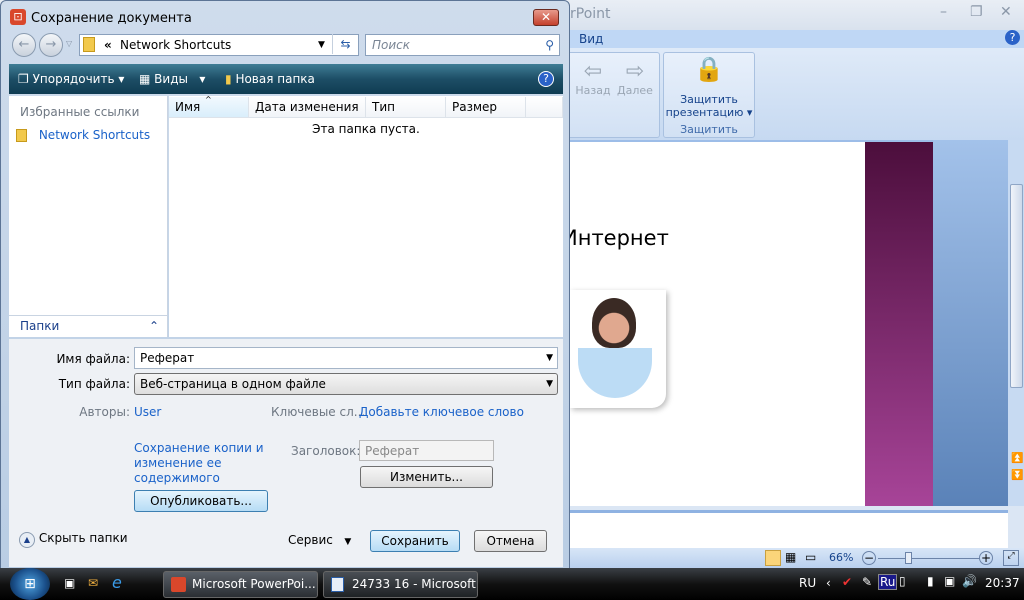 The width and height of the screenshot is (1024, 600). Describe the element at coordinates (73, 79) in the screenshot. I see `organize-label: Упорядочить` at that location.